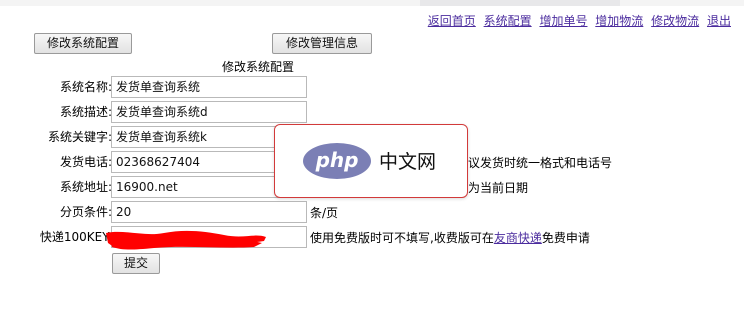  I want to click on form-row-page-size: 分页条件: 20 条/页, so click(372, 212).